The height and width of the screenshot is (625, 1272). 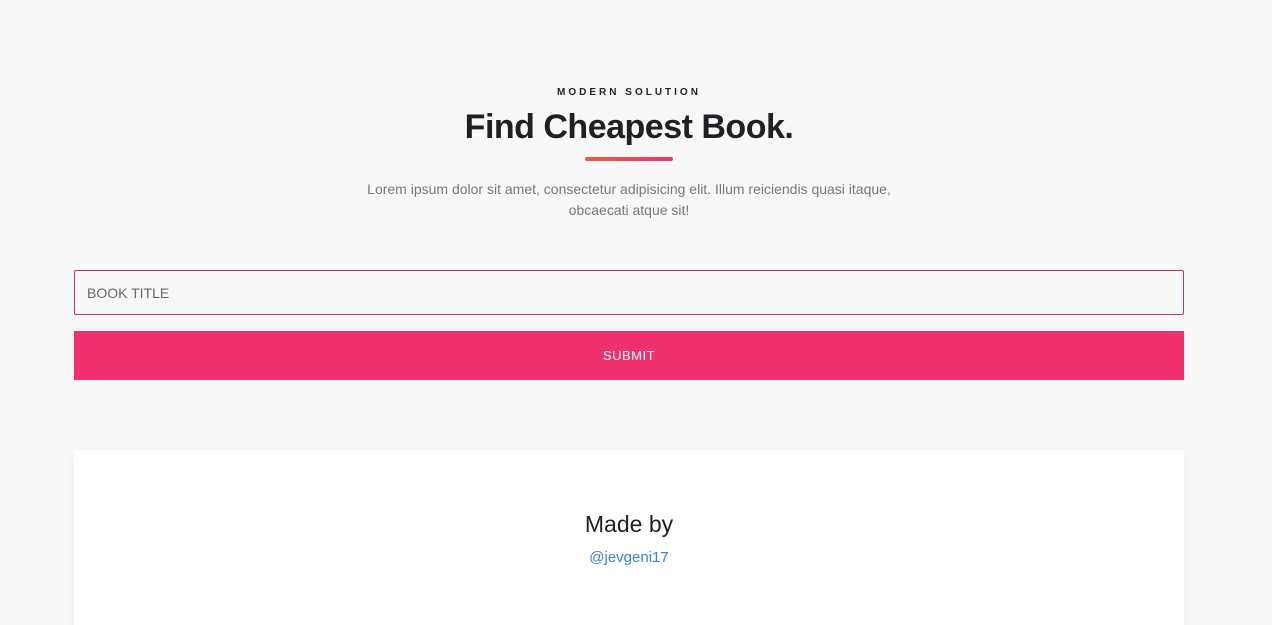 What do you see at coordinates (629, 355) in the screenshot?
I see `submit-button: SUBMIT` at bounding box center [629, 355].